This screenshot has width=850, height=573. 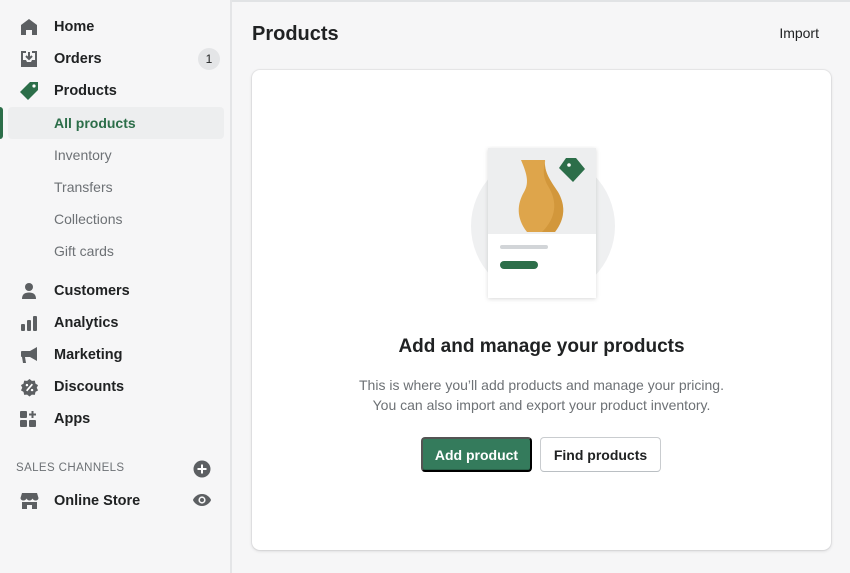 I want to click on sidebar-subitem-gift-cards: Gift cards, so click(x=116, y=251).